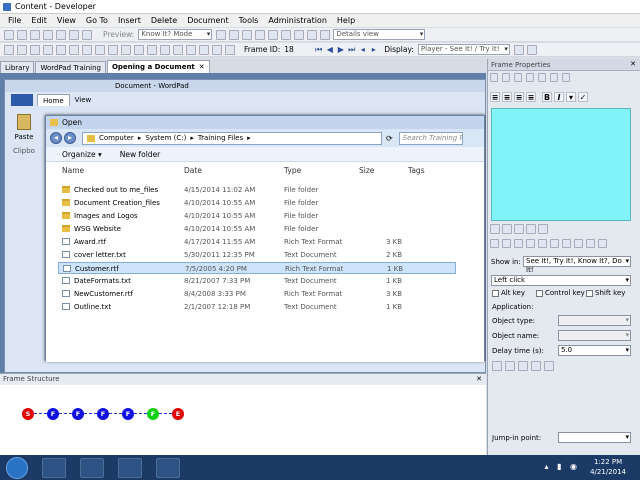  I want to click on cut-icon, so click(48, 34).